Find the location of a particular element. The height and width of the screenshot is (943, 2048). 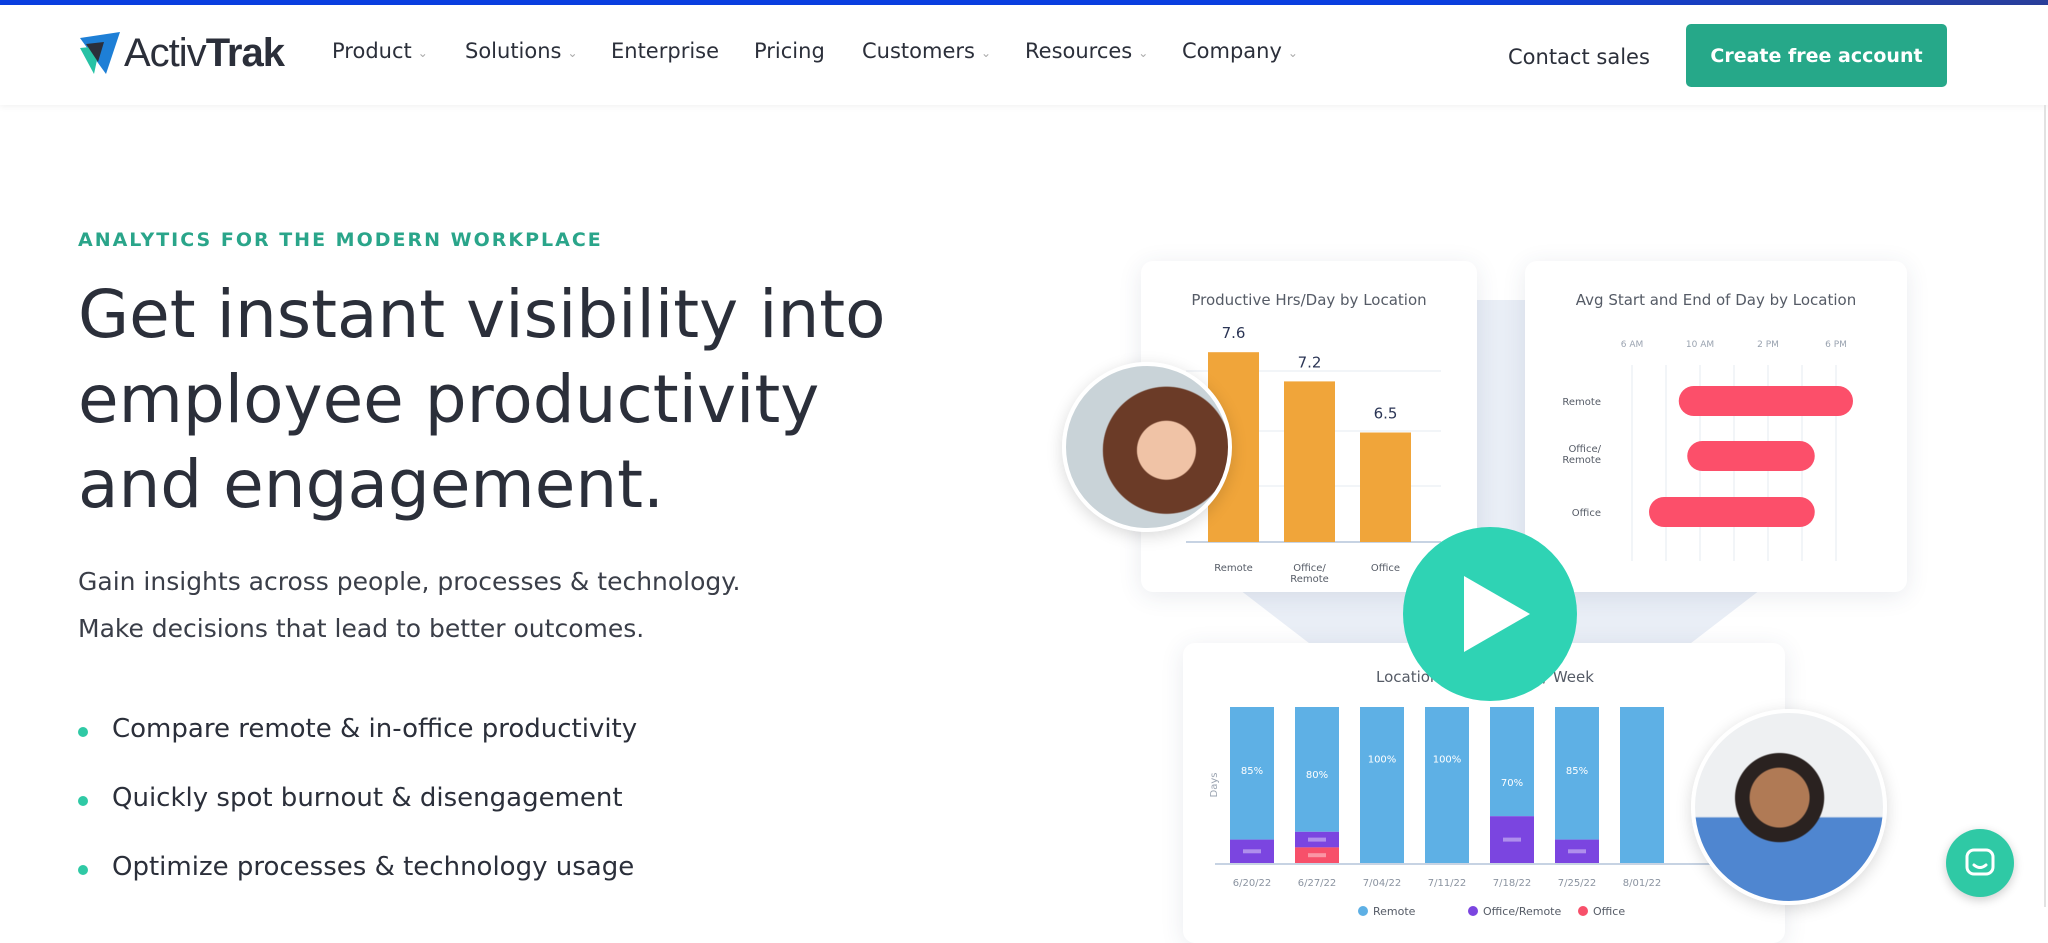

x-tick-label: 7/04/22 is located at coordinates (1382, 883).